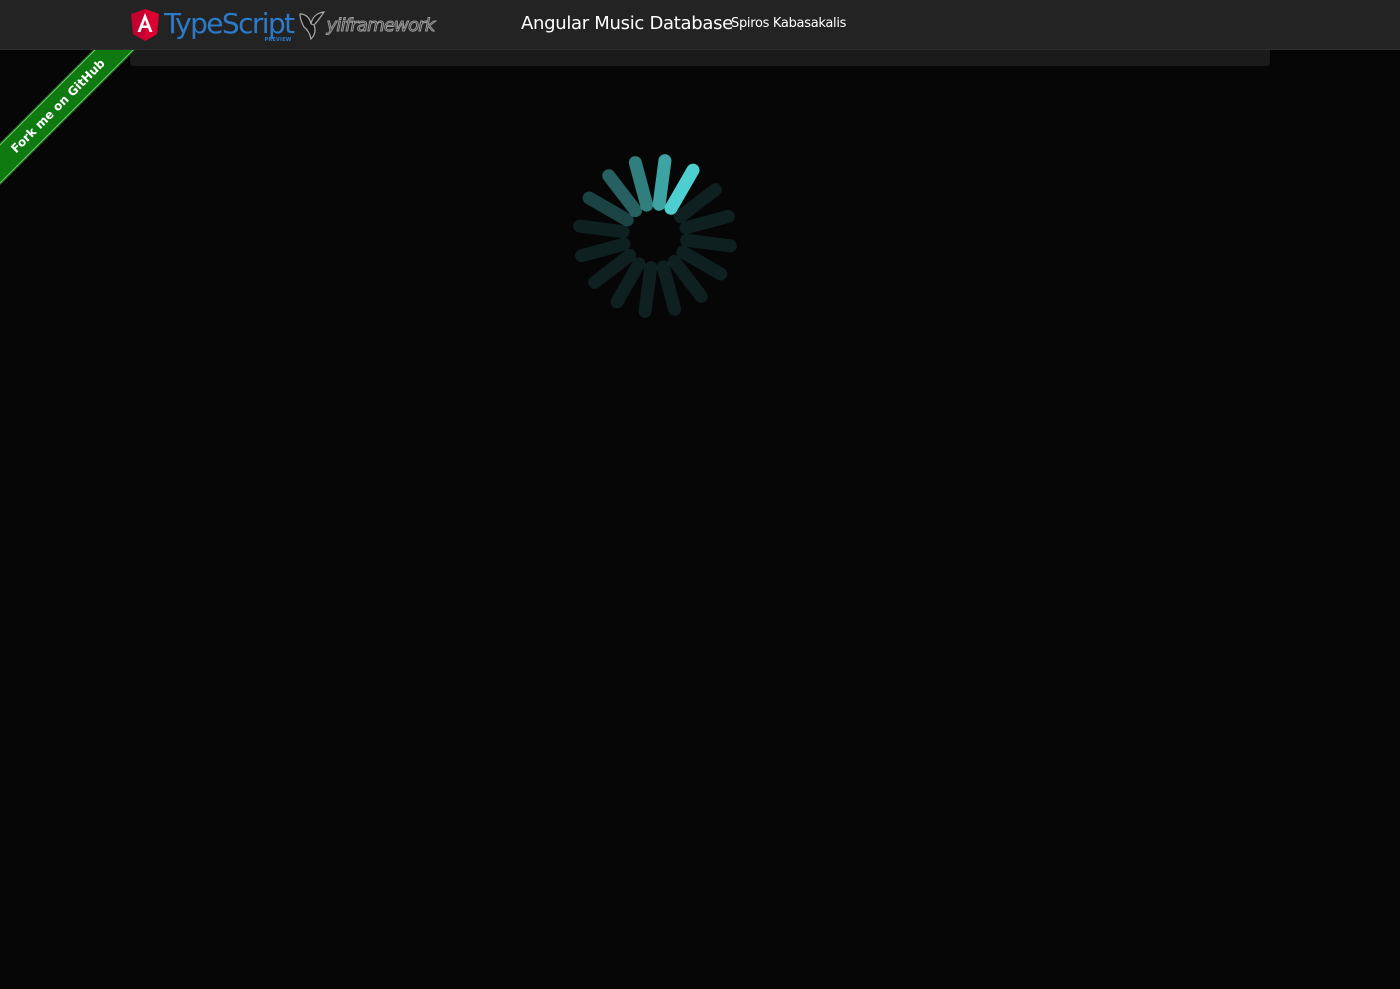  I want to click on app-title: Angular Music Database, so click(627, 24).